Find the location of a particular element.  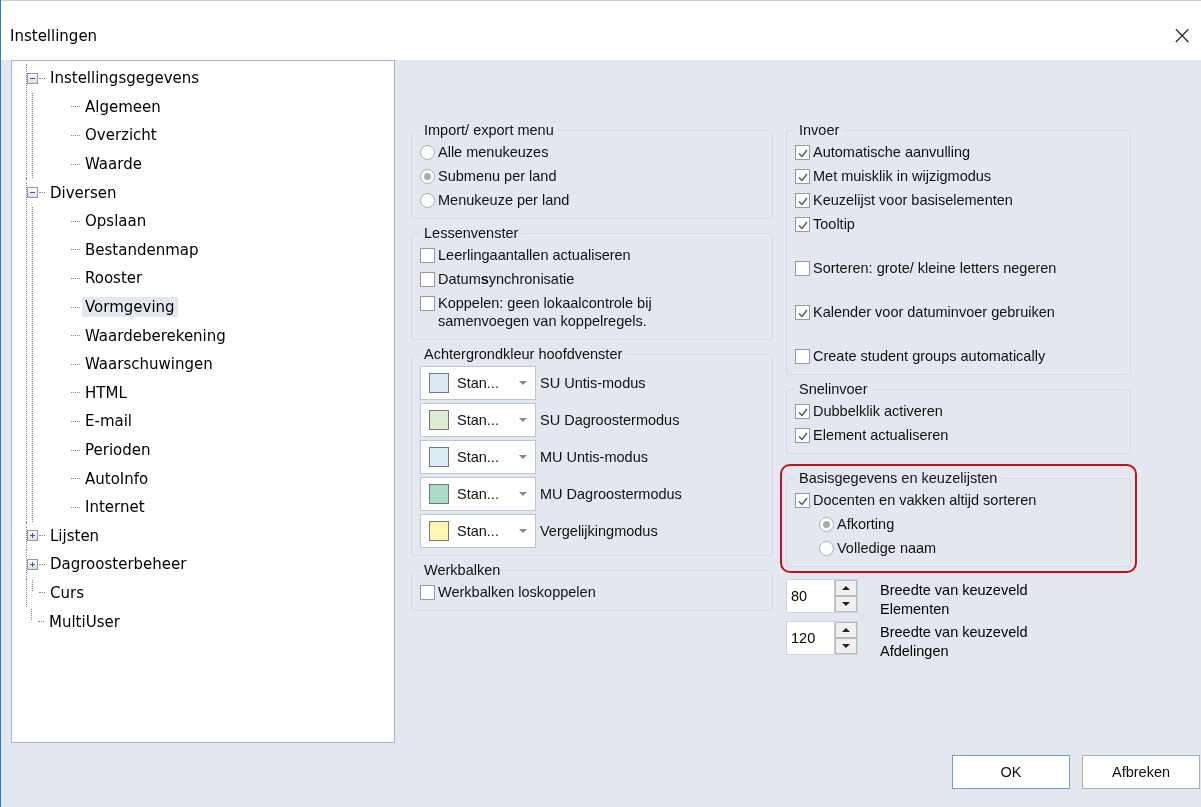

option-label: Volledige naam is located at coordinates (887, 548).